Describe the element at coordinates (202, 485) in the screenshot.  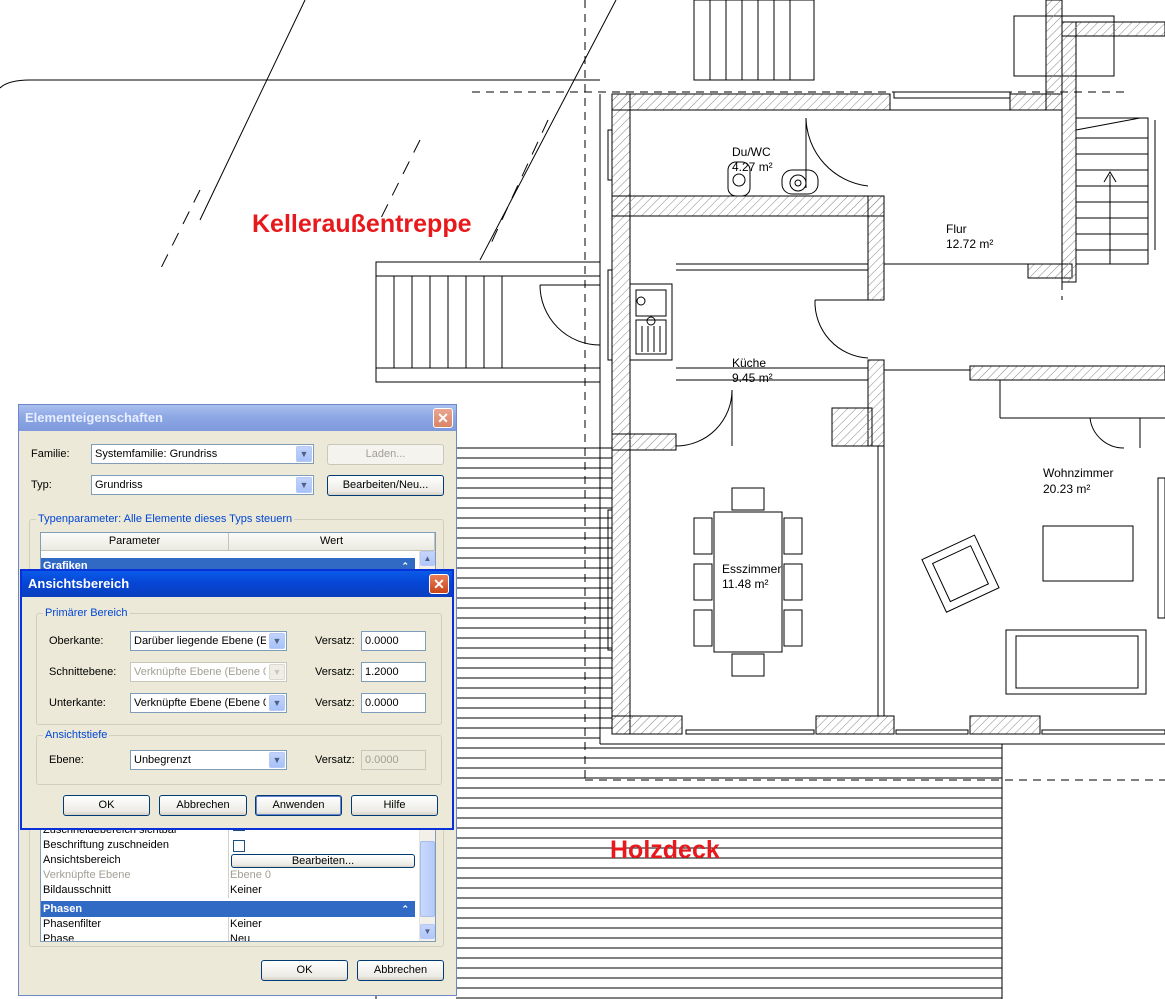
I see `typ-select: Grundriss ▼` at that location.